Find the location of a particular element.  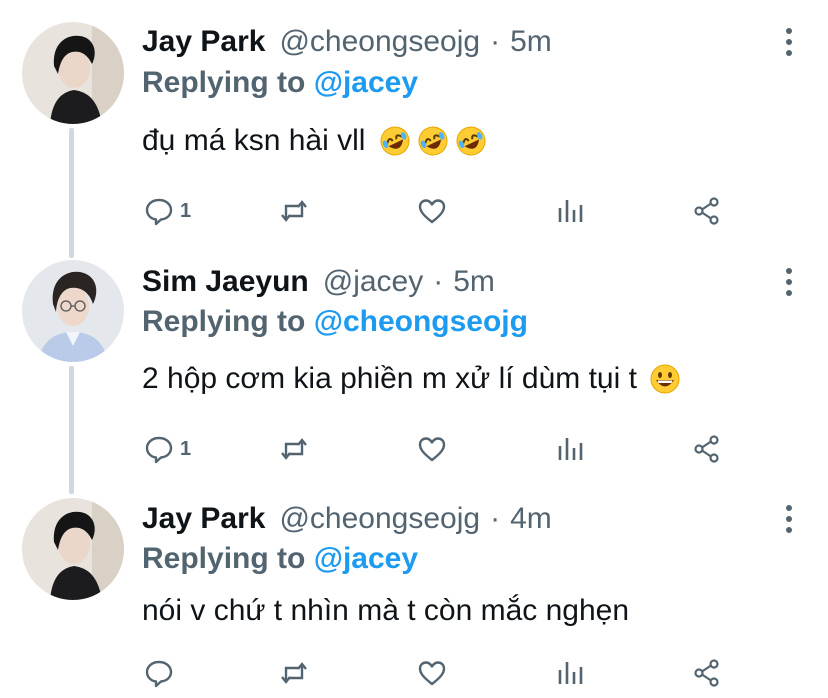

tweet-body: đụ má ksn hài vll is located at coordinates (254, 140).